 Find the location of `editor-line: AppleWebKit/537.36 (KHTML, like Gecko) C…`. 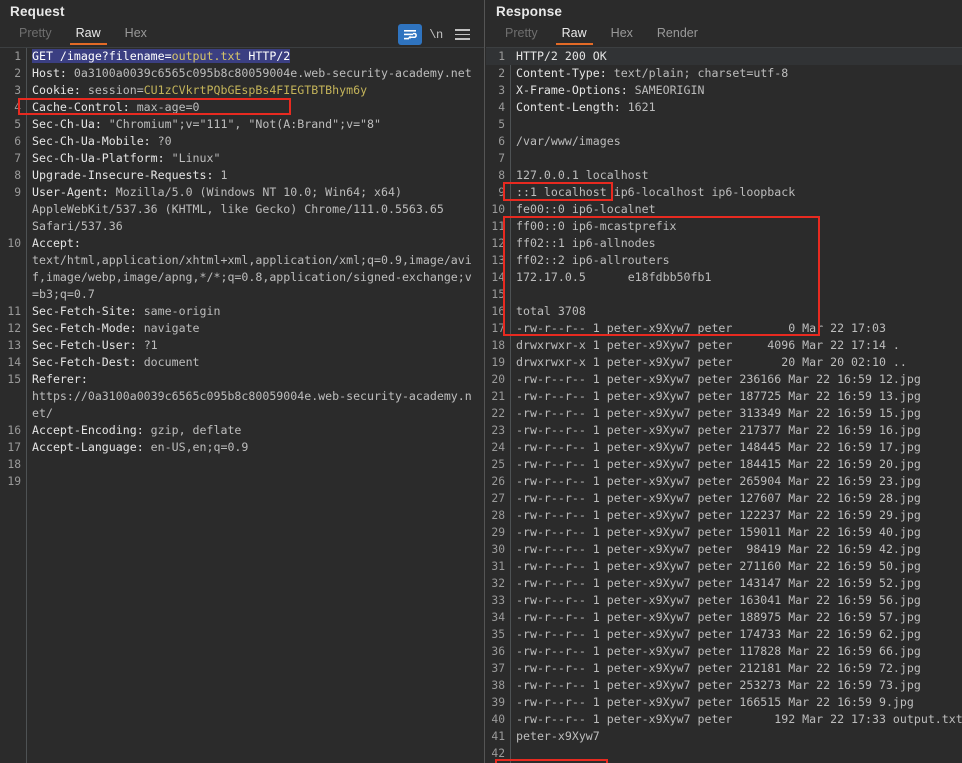

editor-line: AppleWebKit/537.36 (KHTML, like Gecko) C… is located at coordinates (242, 209).